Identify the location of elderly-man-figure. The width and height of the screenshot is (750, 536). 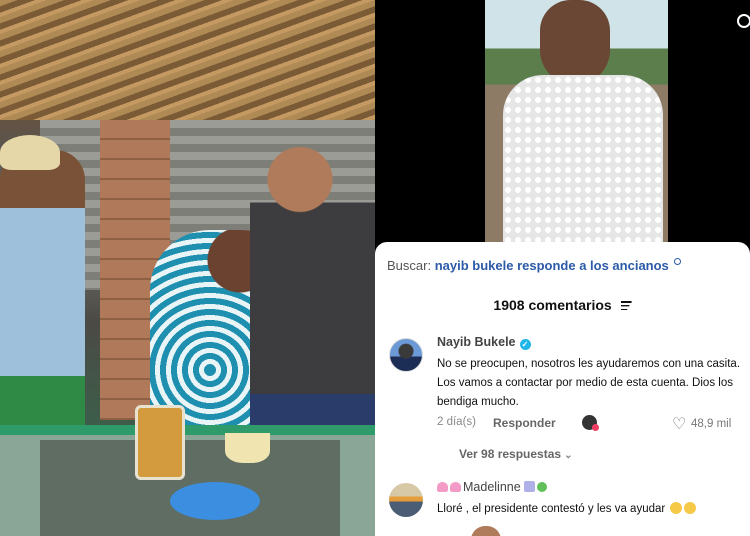
(42, 295).